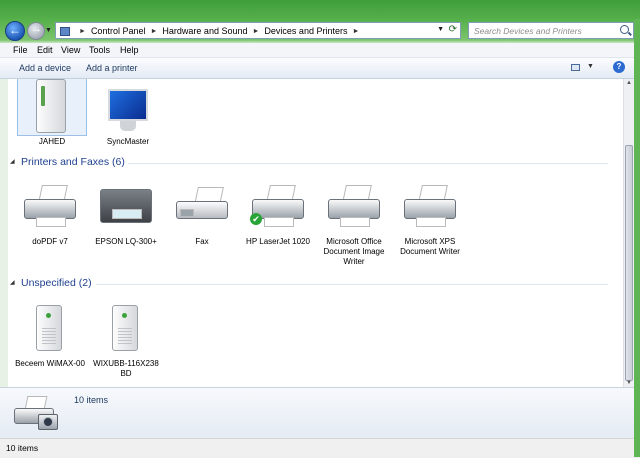 Image resolution: width=640 pixels, height=458 pixels. What do you see at coordinates (528, 31) in the screenshot?
I see `search-placeholder: Search Devices and Printers` at bounding box center [528, 31].